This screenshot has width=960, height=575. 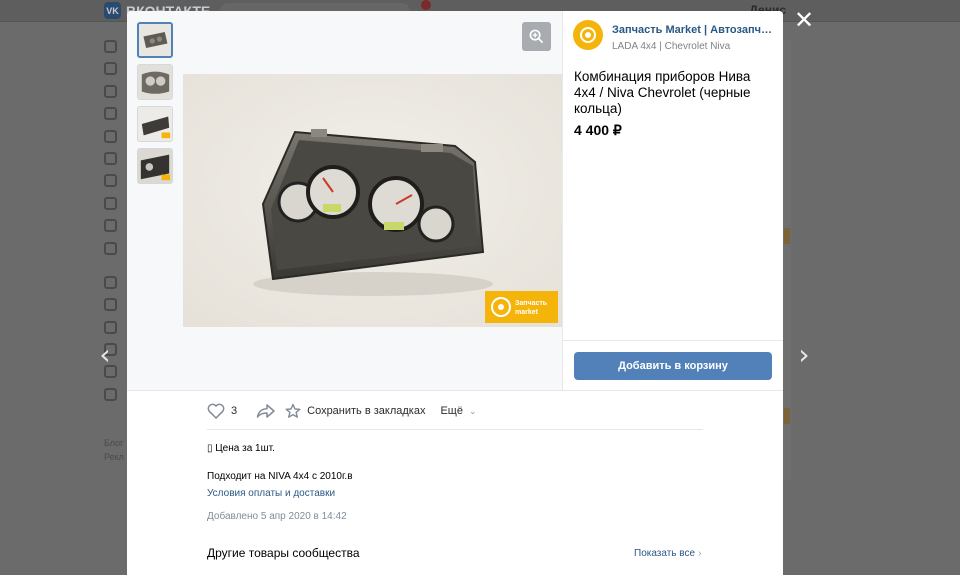 I want to click on vk-logo-icon: VK, so click(x=112, y=10).